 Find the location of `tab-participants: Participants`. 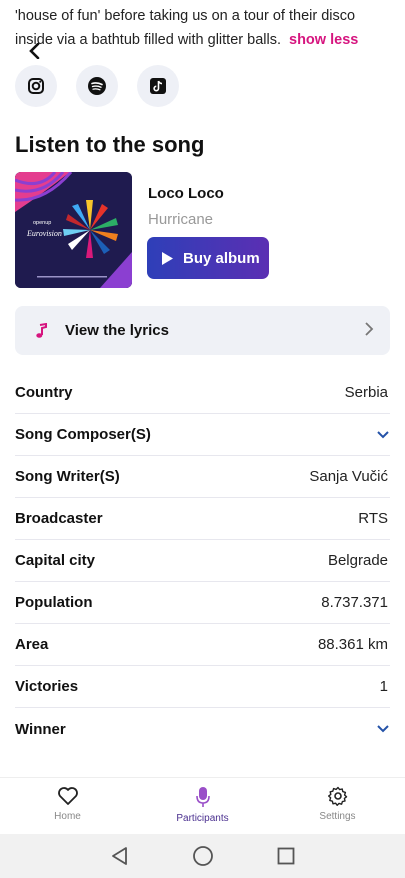

tab-participants: Participants is located at coordinates (202, 806).